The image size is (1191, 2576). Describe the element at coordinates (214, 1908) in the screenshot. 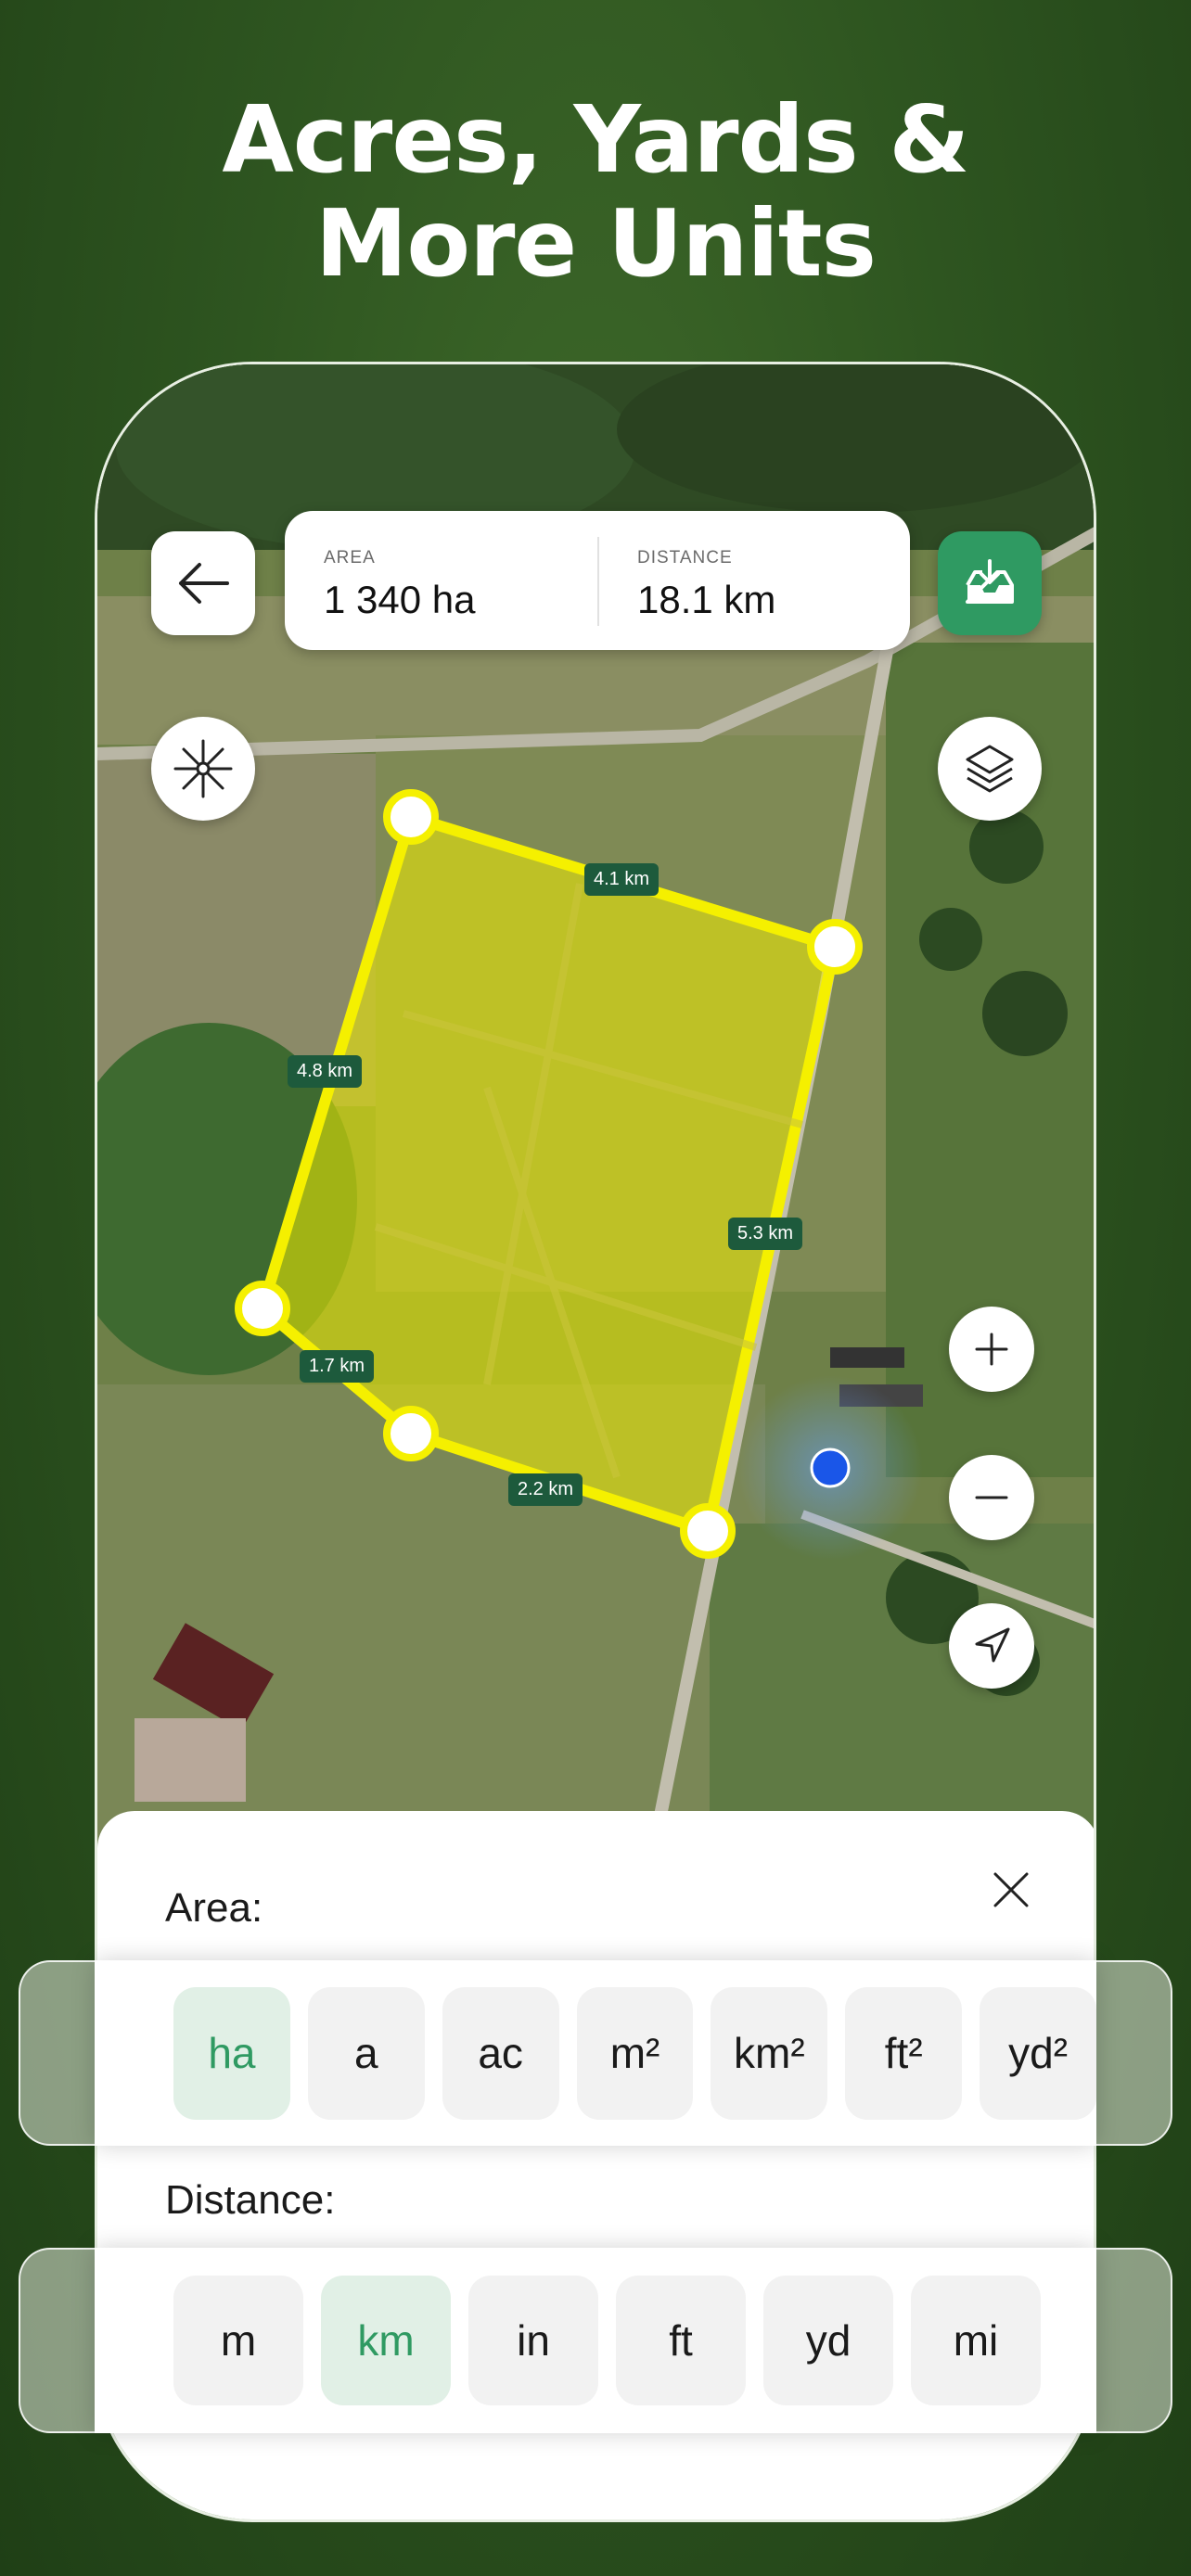

I see `area-section-title: Area:` at that location.